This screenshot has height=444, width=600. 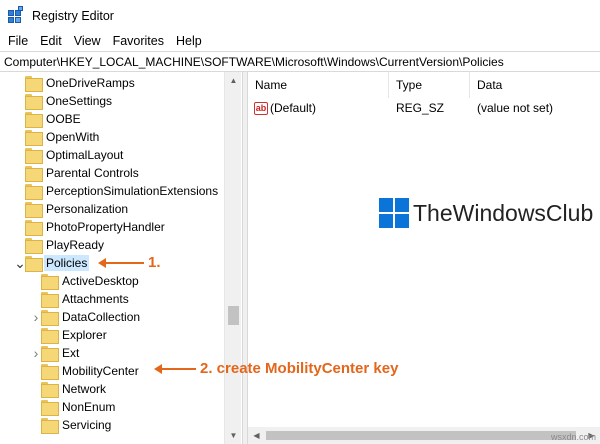 What do you see at coordinates (95, 299) in the screenshot?
I see `tree-item-label: Attachments` at bounding box center [95, 299].